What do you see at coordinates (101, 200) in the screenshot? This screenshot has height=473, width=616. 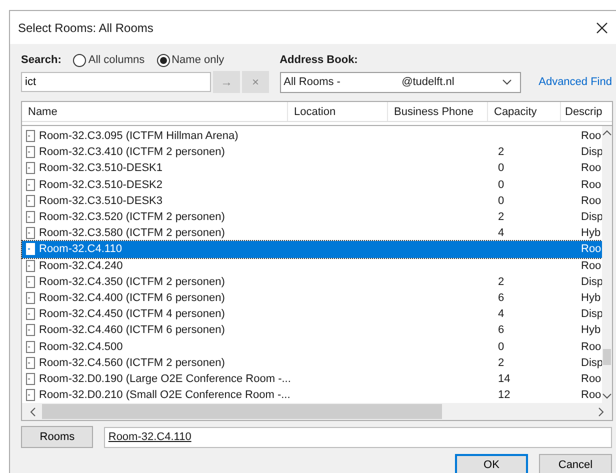 I see `table-cell: Room-32.C3.510-DESK3` at bounding box center [101, 200].